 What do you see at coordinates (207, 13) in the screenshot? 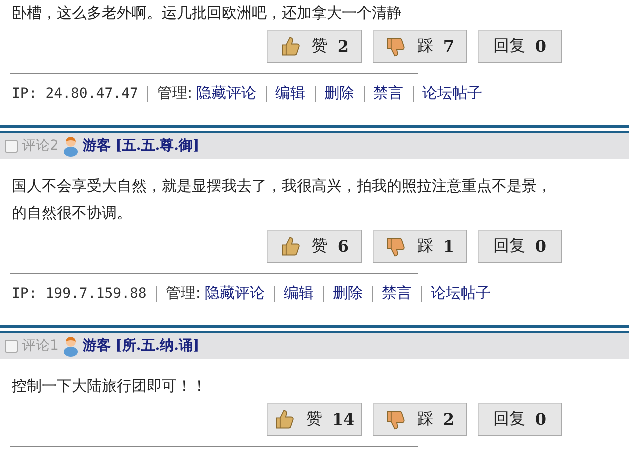
I see `comment-text: 卧槽，这么多老外啊。运几批回欧洲吧，还加拿大一个清静` at bounding box center [207, 13].